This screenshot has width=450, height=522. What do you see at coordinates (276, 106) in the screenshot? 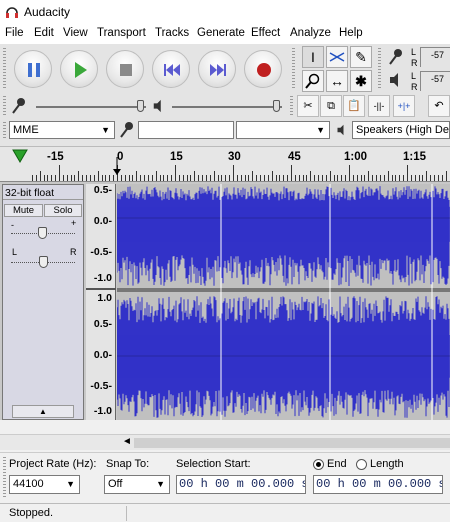
I see `playback-volume-thumb` at bounding box center [276, 106].